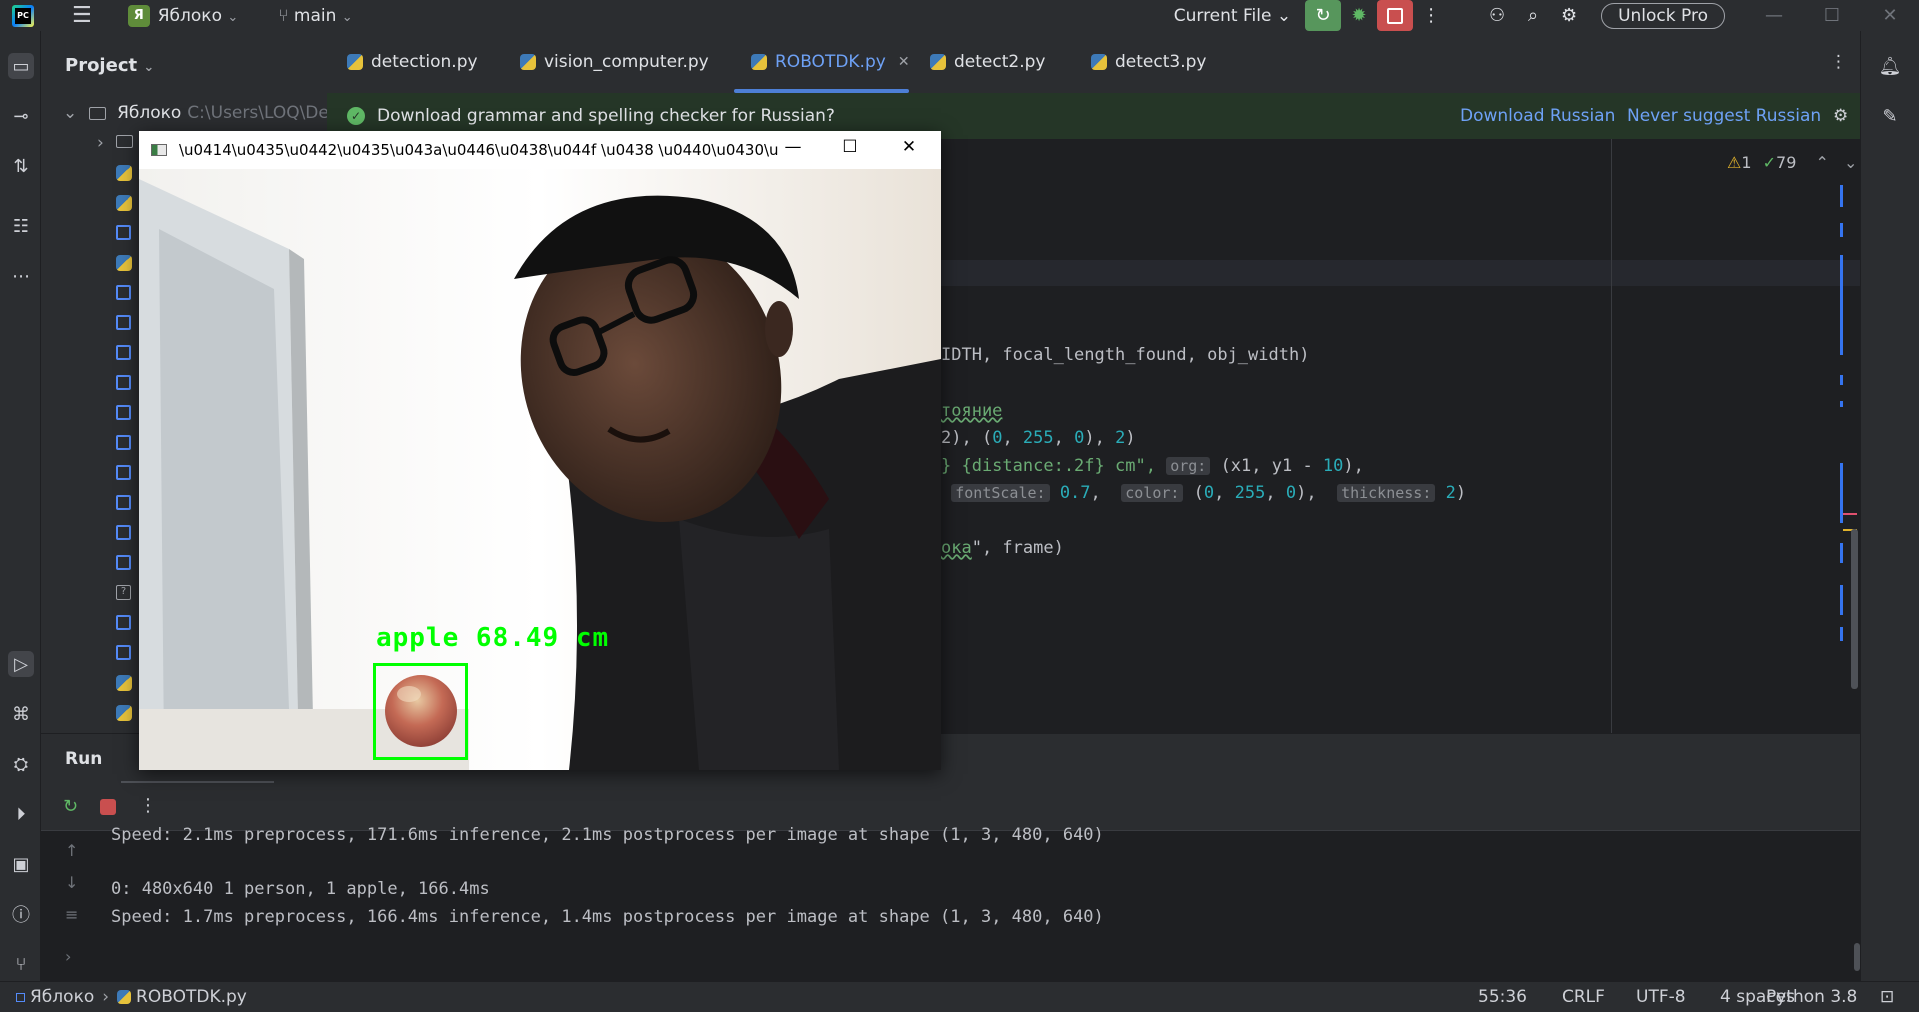 This screenshot has height=1012, width=1919. Describe the element at coordinates (21, 964) in the screenshot. I see `git-icon: ⑂` at that location.